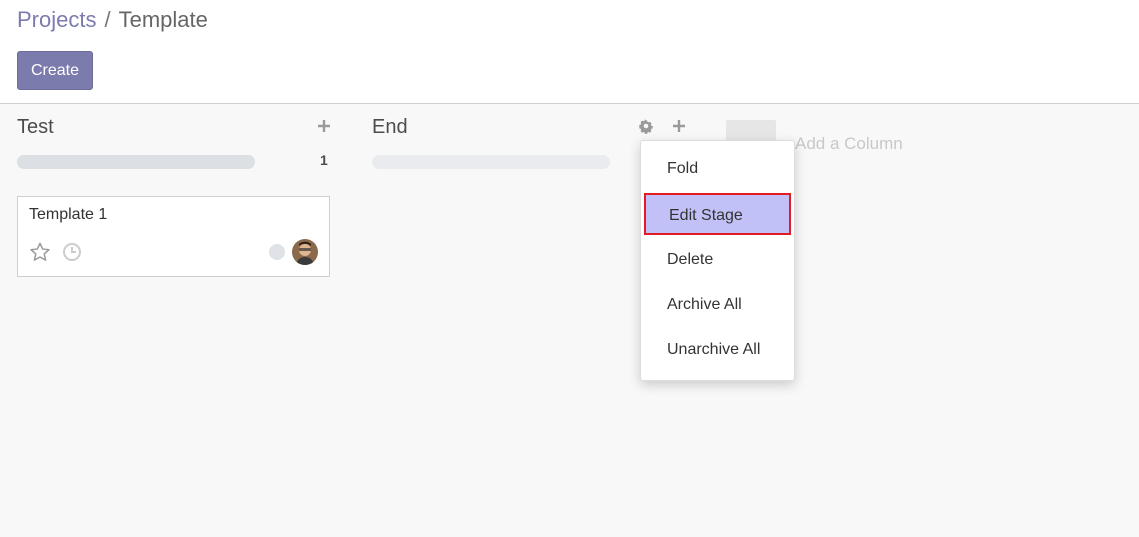  I want to click on menu-item-archive-all: Archive All, so click(718, 305).